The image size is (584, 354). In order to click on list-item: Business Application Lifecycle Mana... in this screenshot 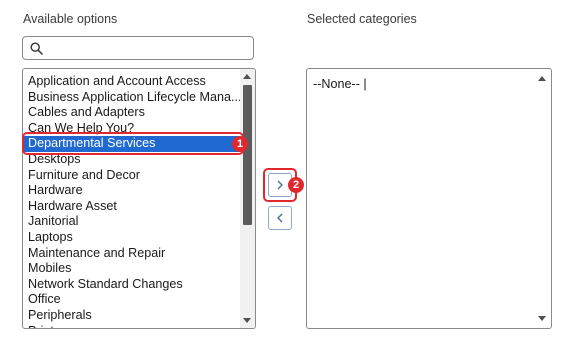, I will do `click(132, 98)`.